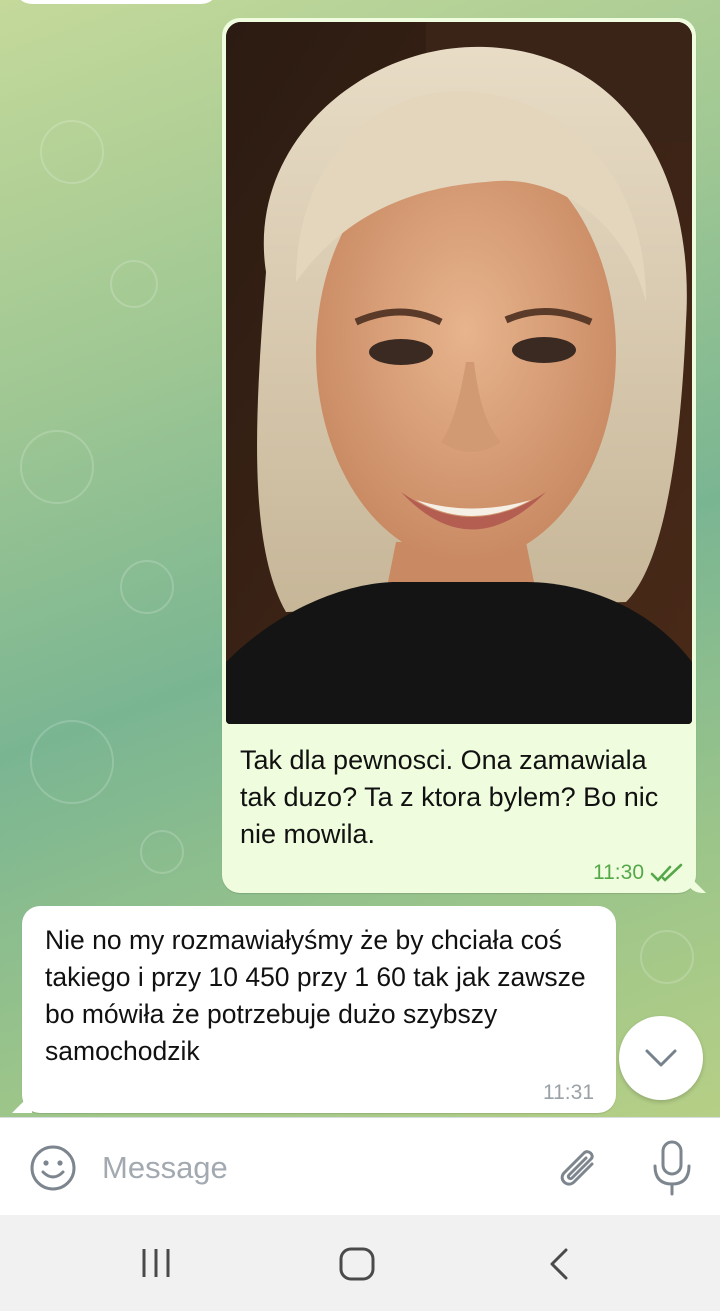  Describe the element at coordinates (578, 1168) in the screenshot. I see `paperclip-icon` at that location.